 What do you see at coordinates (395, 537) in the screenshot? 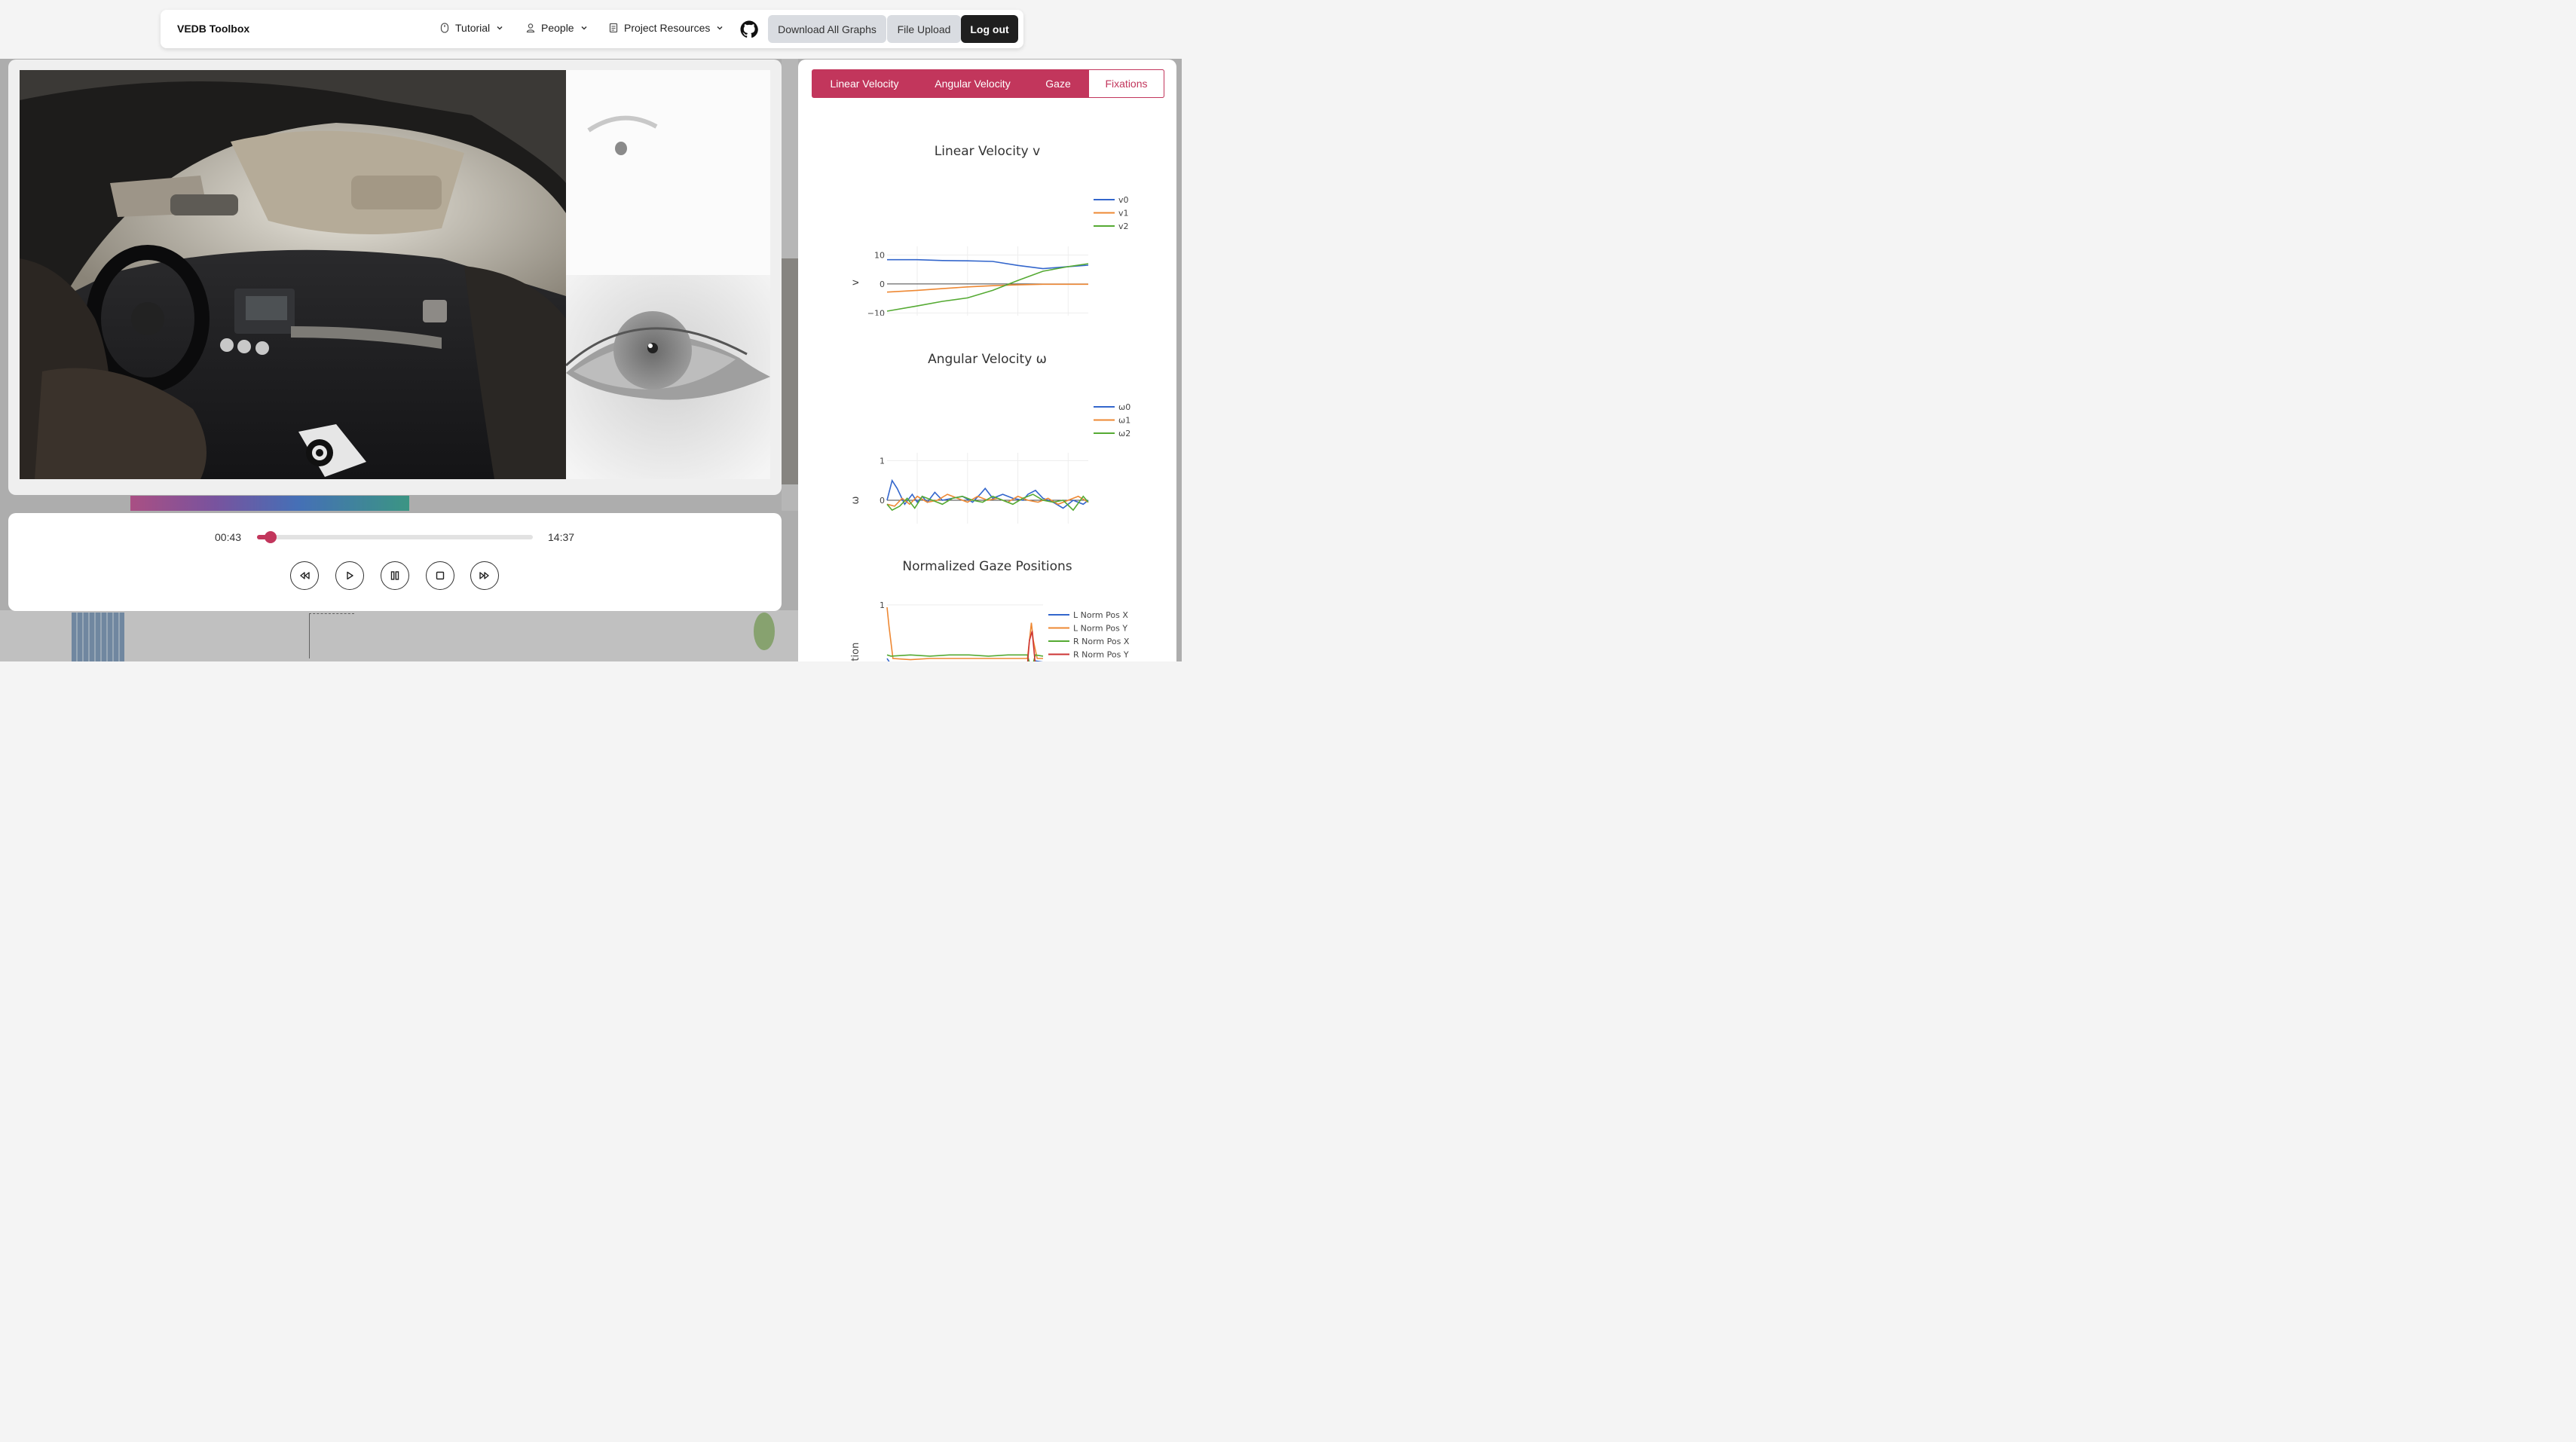
I see `seek-slider` at bounding box center [395, 537].